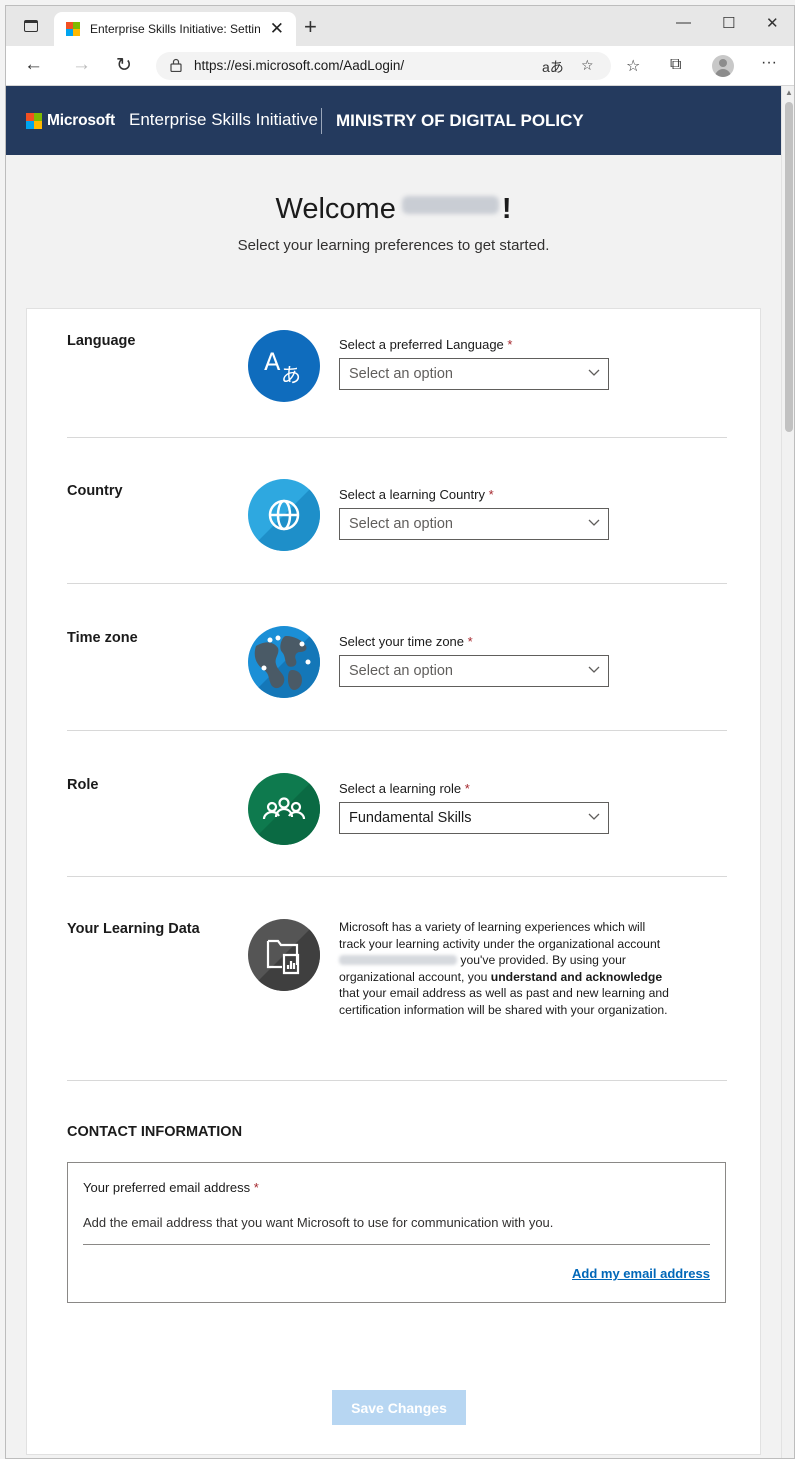 The image size is (795, 1459). I want to click on program-name: Enterprise Skills Initiative, so click(223, 120).